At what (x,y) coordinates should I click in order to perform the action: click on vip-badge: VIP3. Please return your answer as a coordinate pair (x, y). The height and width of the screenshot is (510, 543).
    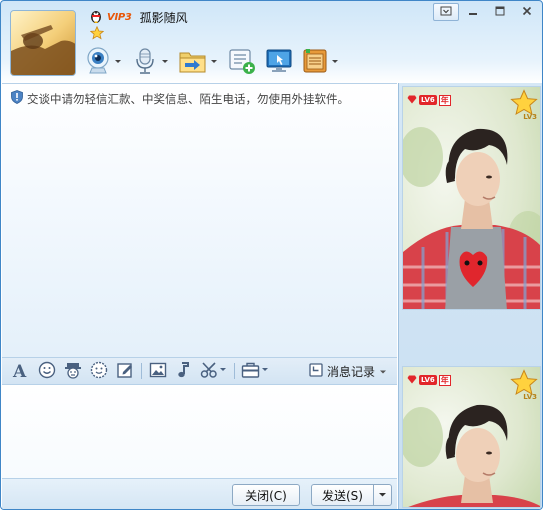
    Looking at the image, I should click on (119, 17).